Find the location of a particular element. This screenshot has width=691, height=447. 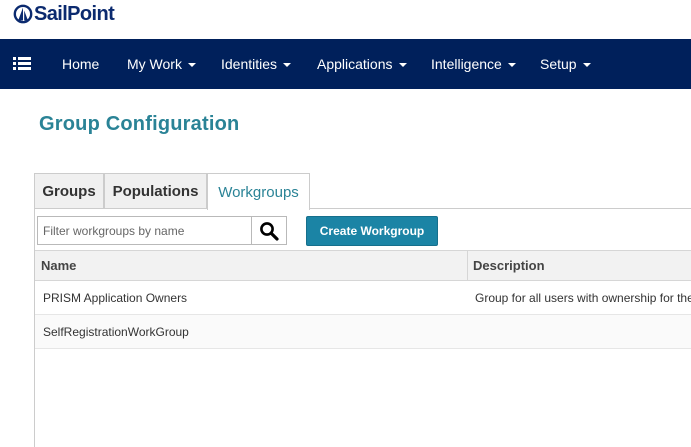

tab-groups: Groups is located at coordinates (69, 191).